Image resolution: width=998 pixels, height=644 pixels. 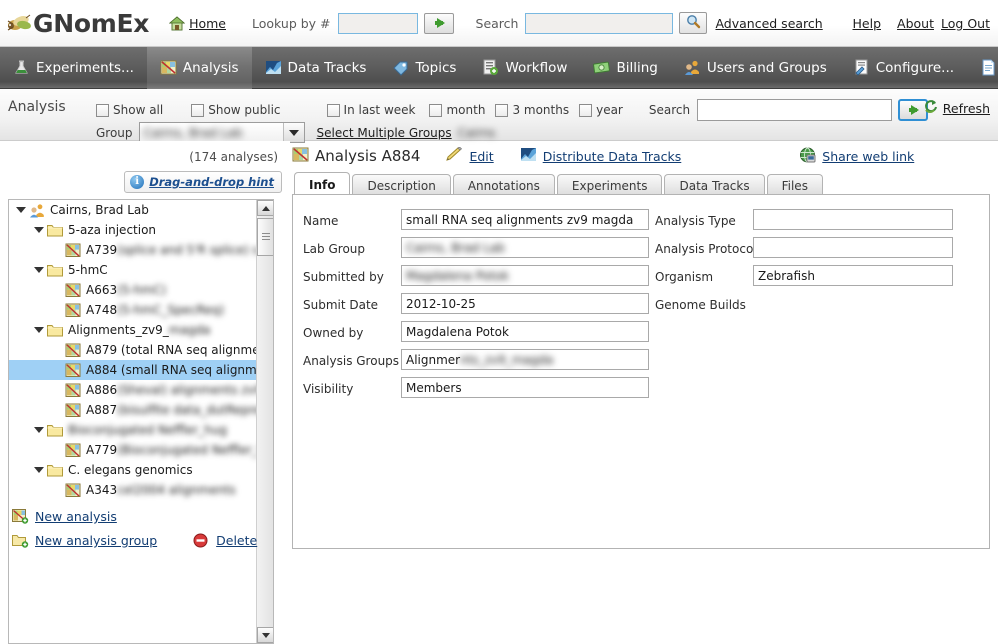 What do you see at coordinates (293, 132) in the screenshot?
I see `chevron-down-icon` at bounding box center [293, 132].